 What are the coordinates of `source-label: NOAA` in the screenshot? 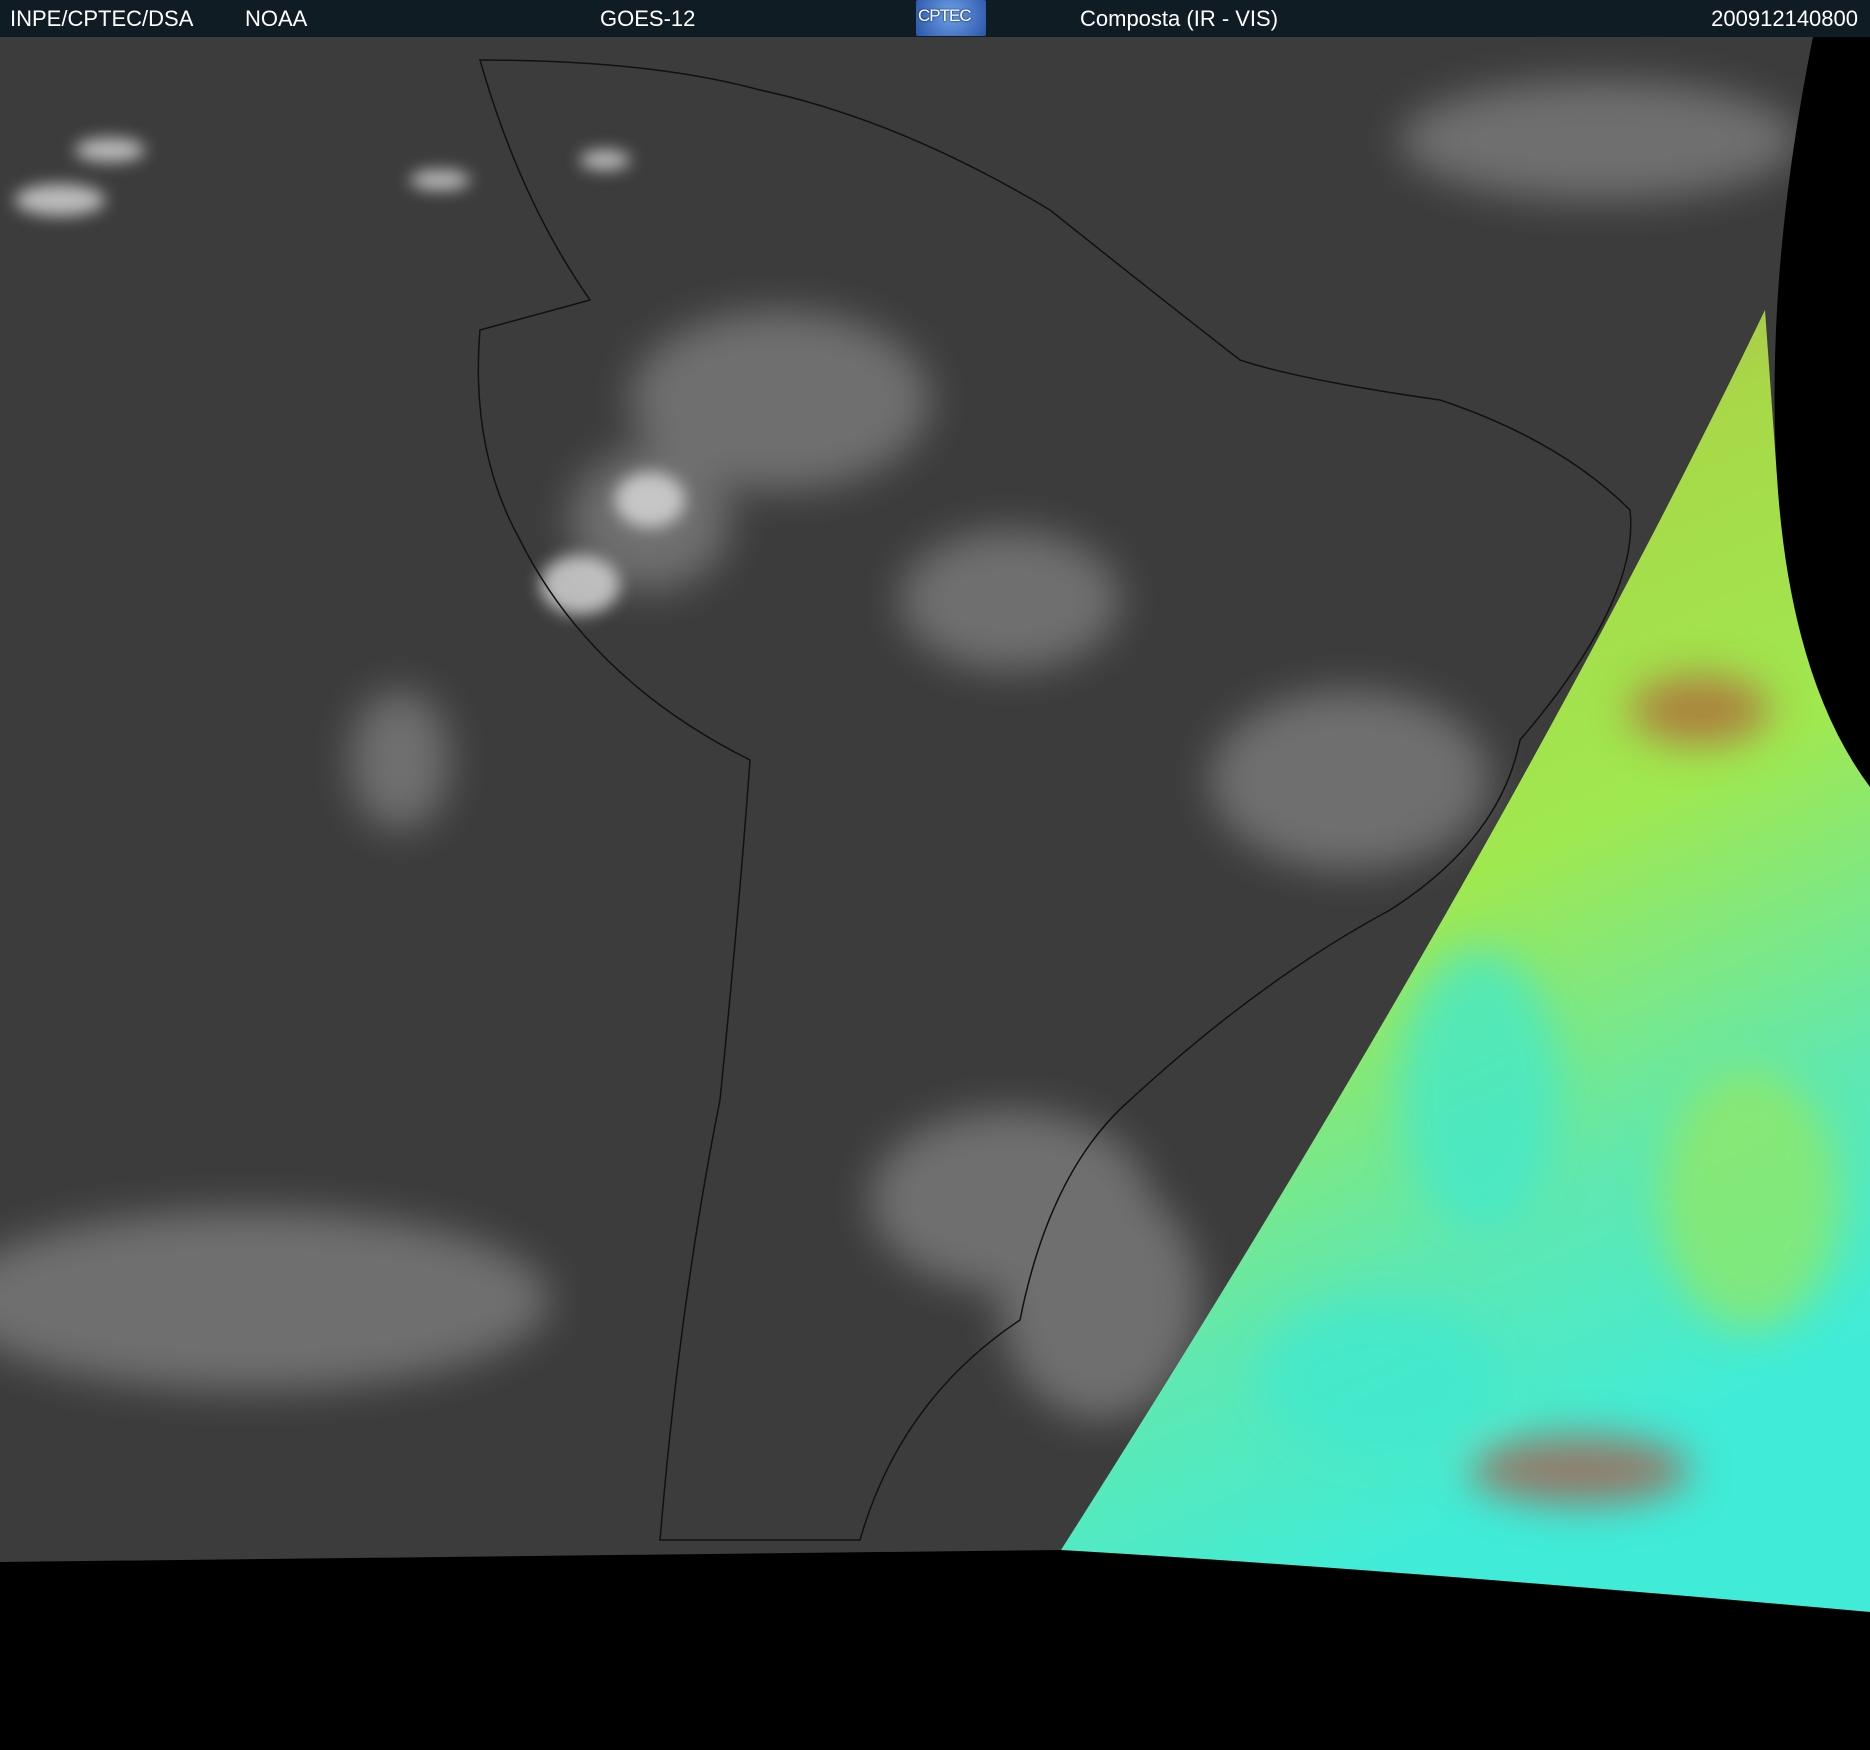 It's located at (276, 18).